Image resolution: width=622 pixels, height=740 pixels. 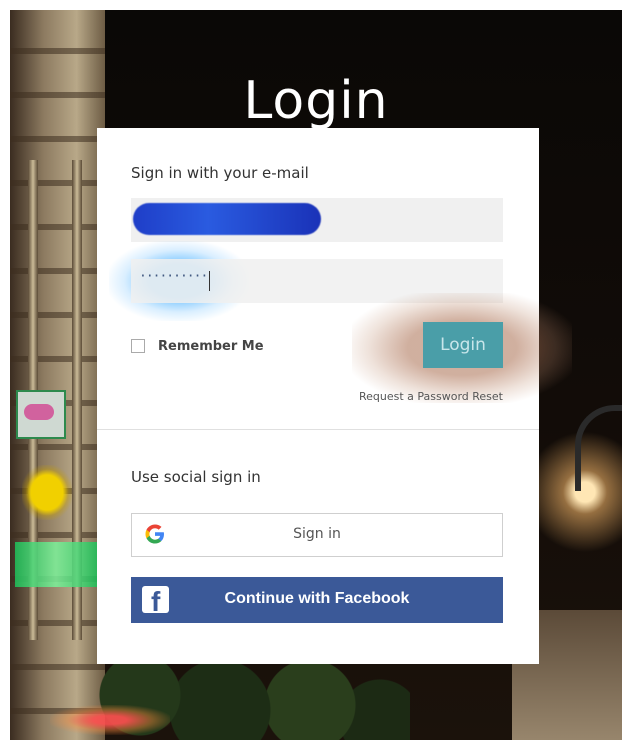 I want to click on remember-me-checkbox, so click(x=138, y=346).